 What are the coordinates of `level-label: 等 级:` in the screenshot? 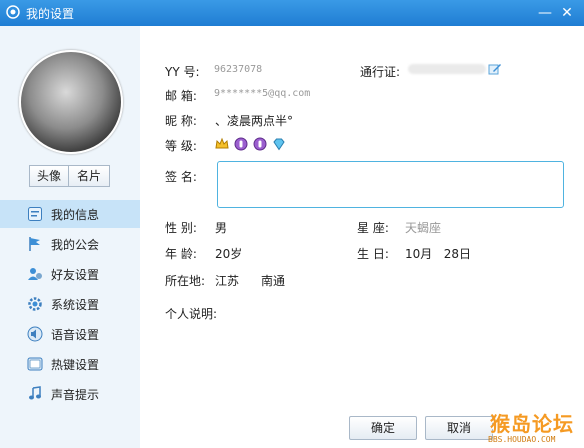 It's located at (181, 146).